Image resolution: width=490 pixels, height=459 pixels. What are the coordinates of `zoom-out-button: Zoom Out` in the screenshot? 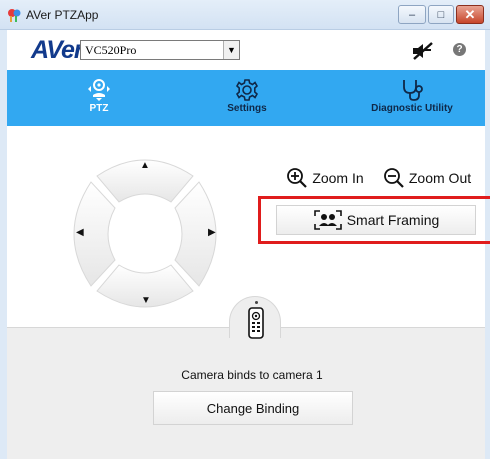 It's located at (427, 178).